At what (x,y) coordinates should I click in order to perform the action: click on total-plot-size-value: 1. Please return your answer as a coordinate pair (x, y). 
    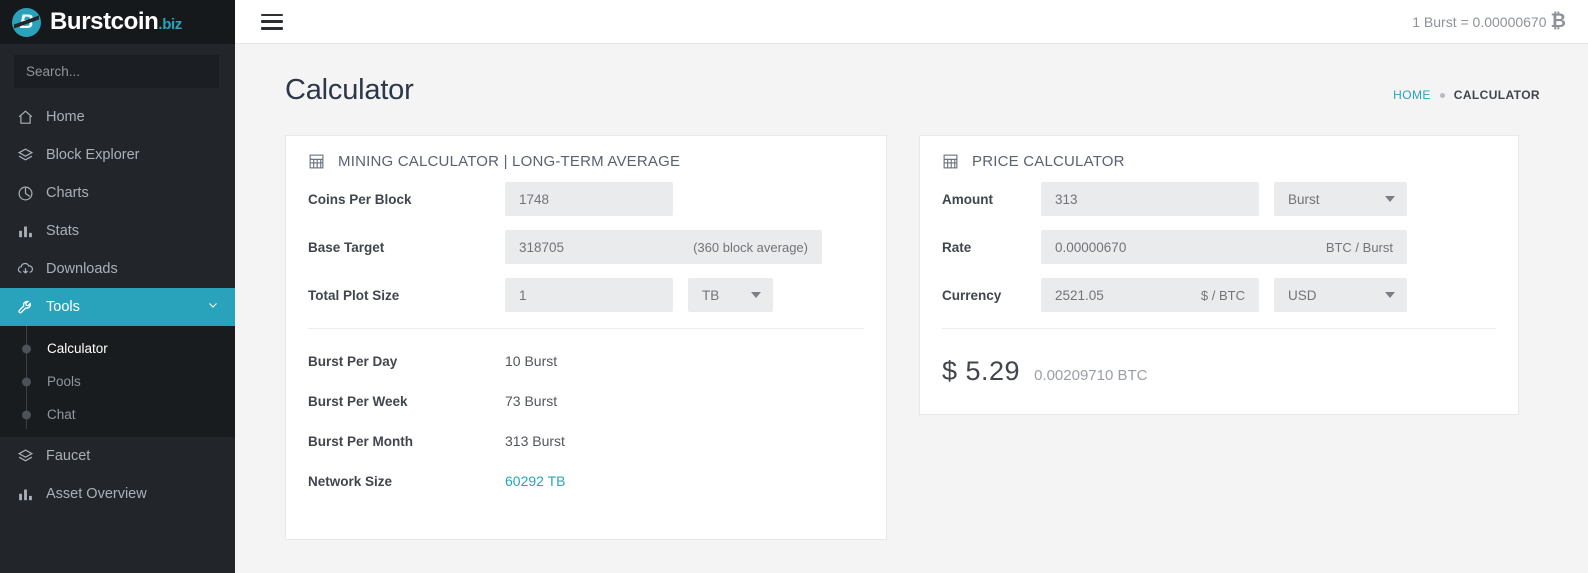
    Looking at the image, I should click on (523, 295).